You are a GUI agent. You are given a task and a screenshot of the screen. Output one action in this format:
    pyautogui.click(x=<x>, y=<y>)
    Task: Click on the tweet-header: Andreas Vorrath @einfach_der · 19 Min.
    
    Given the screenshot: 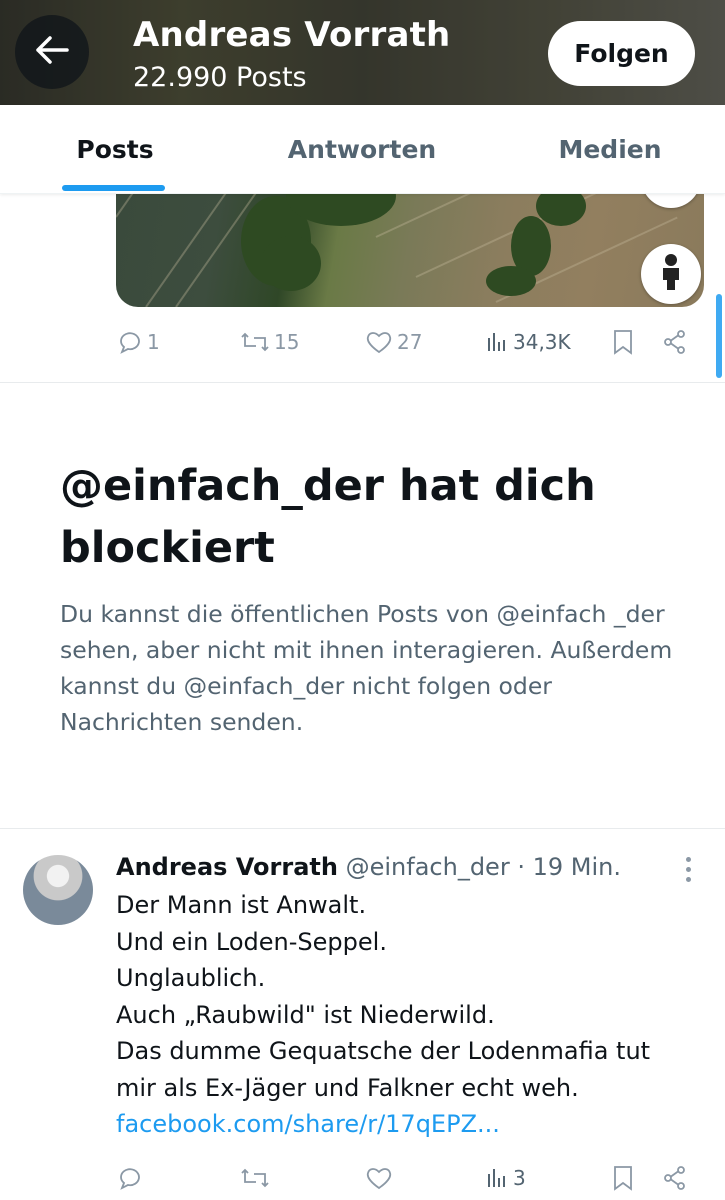 What is the action you would take?
    pyautogui.click(x=368, y=867)
    